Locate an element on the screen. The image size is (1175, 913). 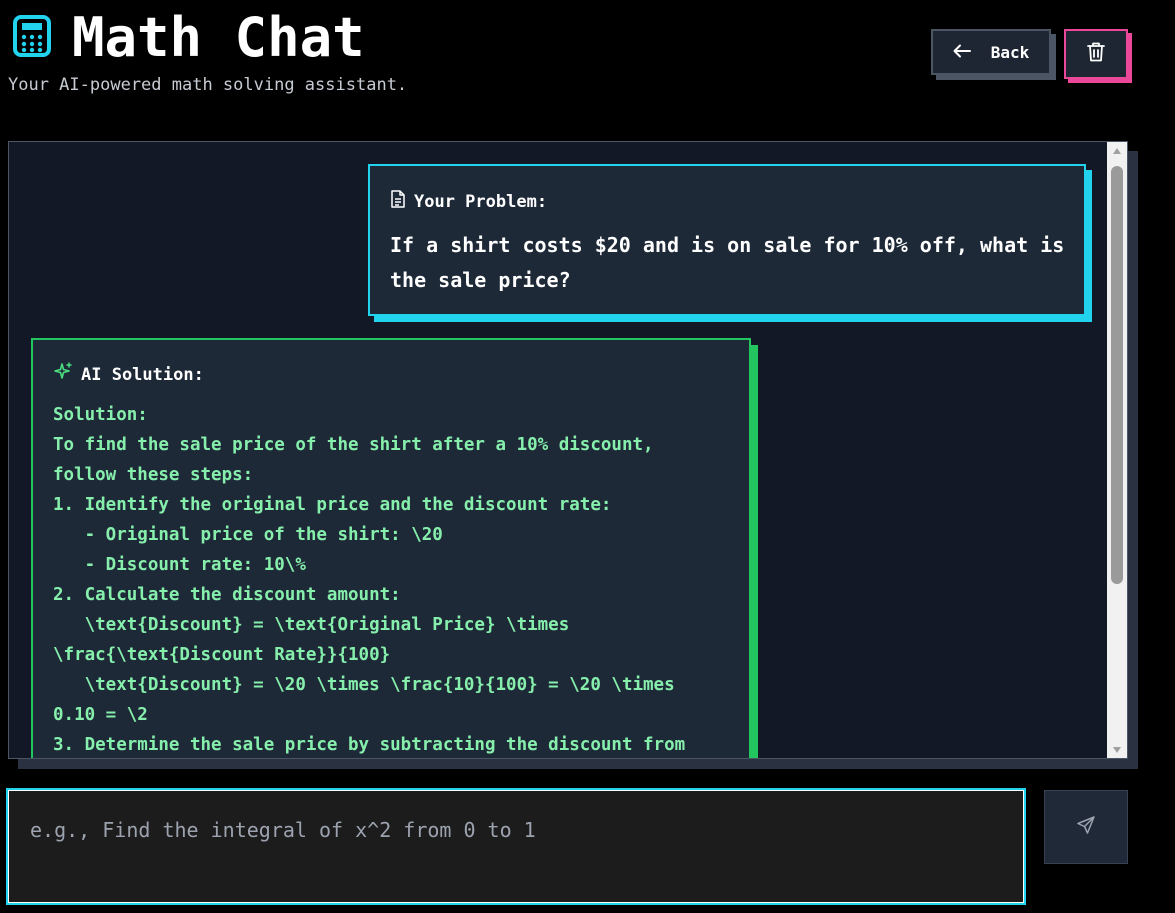
send-button is located at coordinates (1086, 827).